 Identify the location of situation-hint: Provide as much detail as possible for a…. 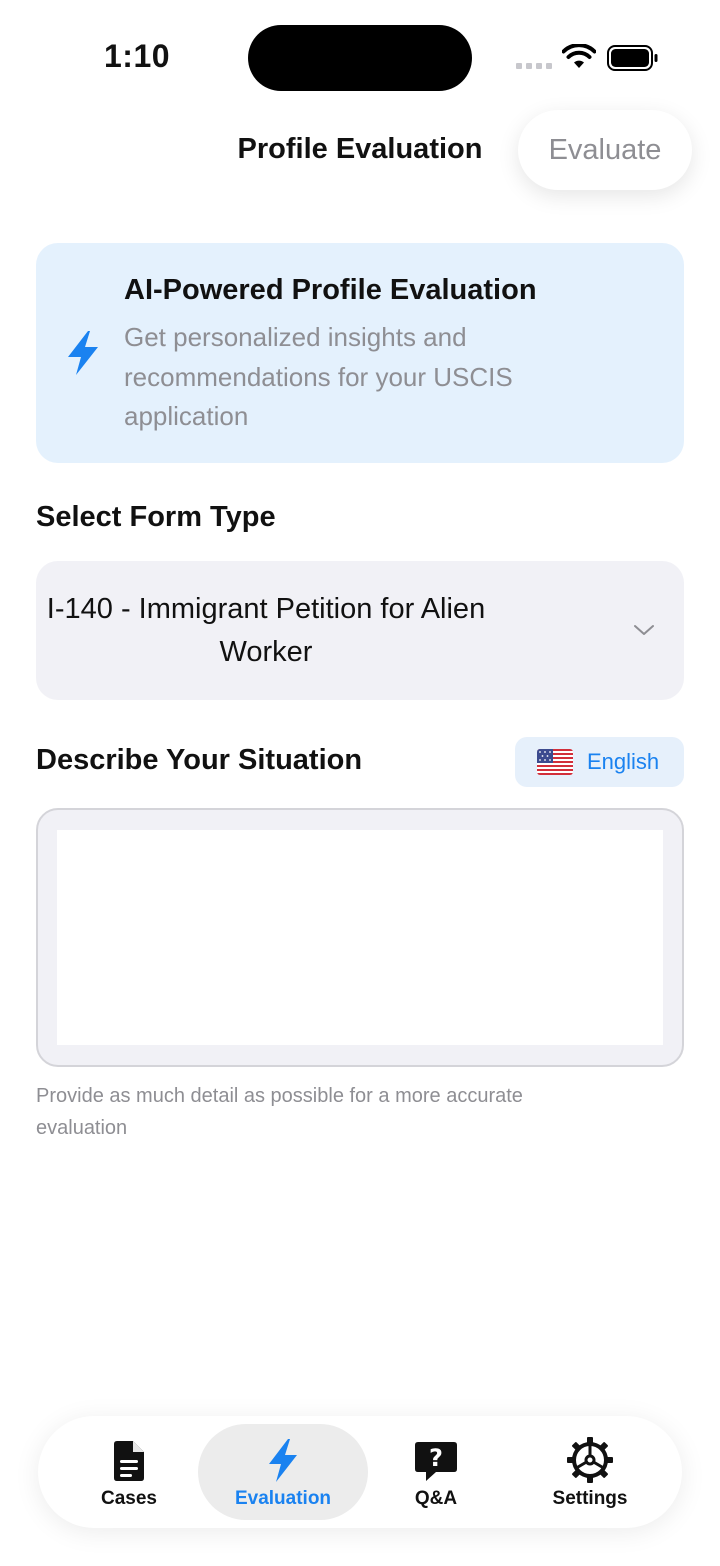
(279, 1112).